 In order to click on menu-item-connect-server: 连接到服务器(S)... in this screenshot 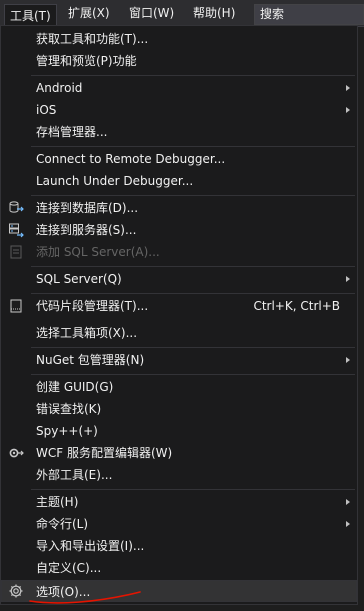, I will do `click(179, 230)`.